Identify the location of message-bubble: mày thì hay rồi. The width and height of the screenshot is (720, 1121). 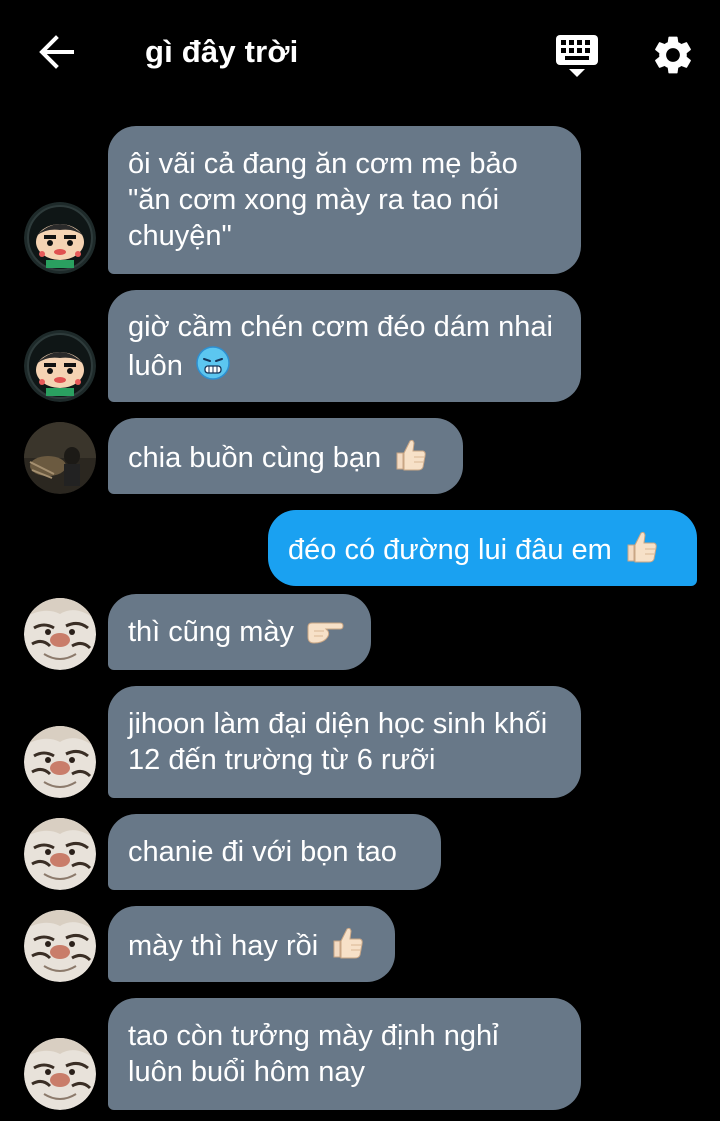
(251, 944).